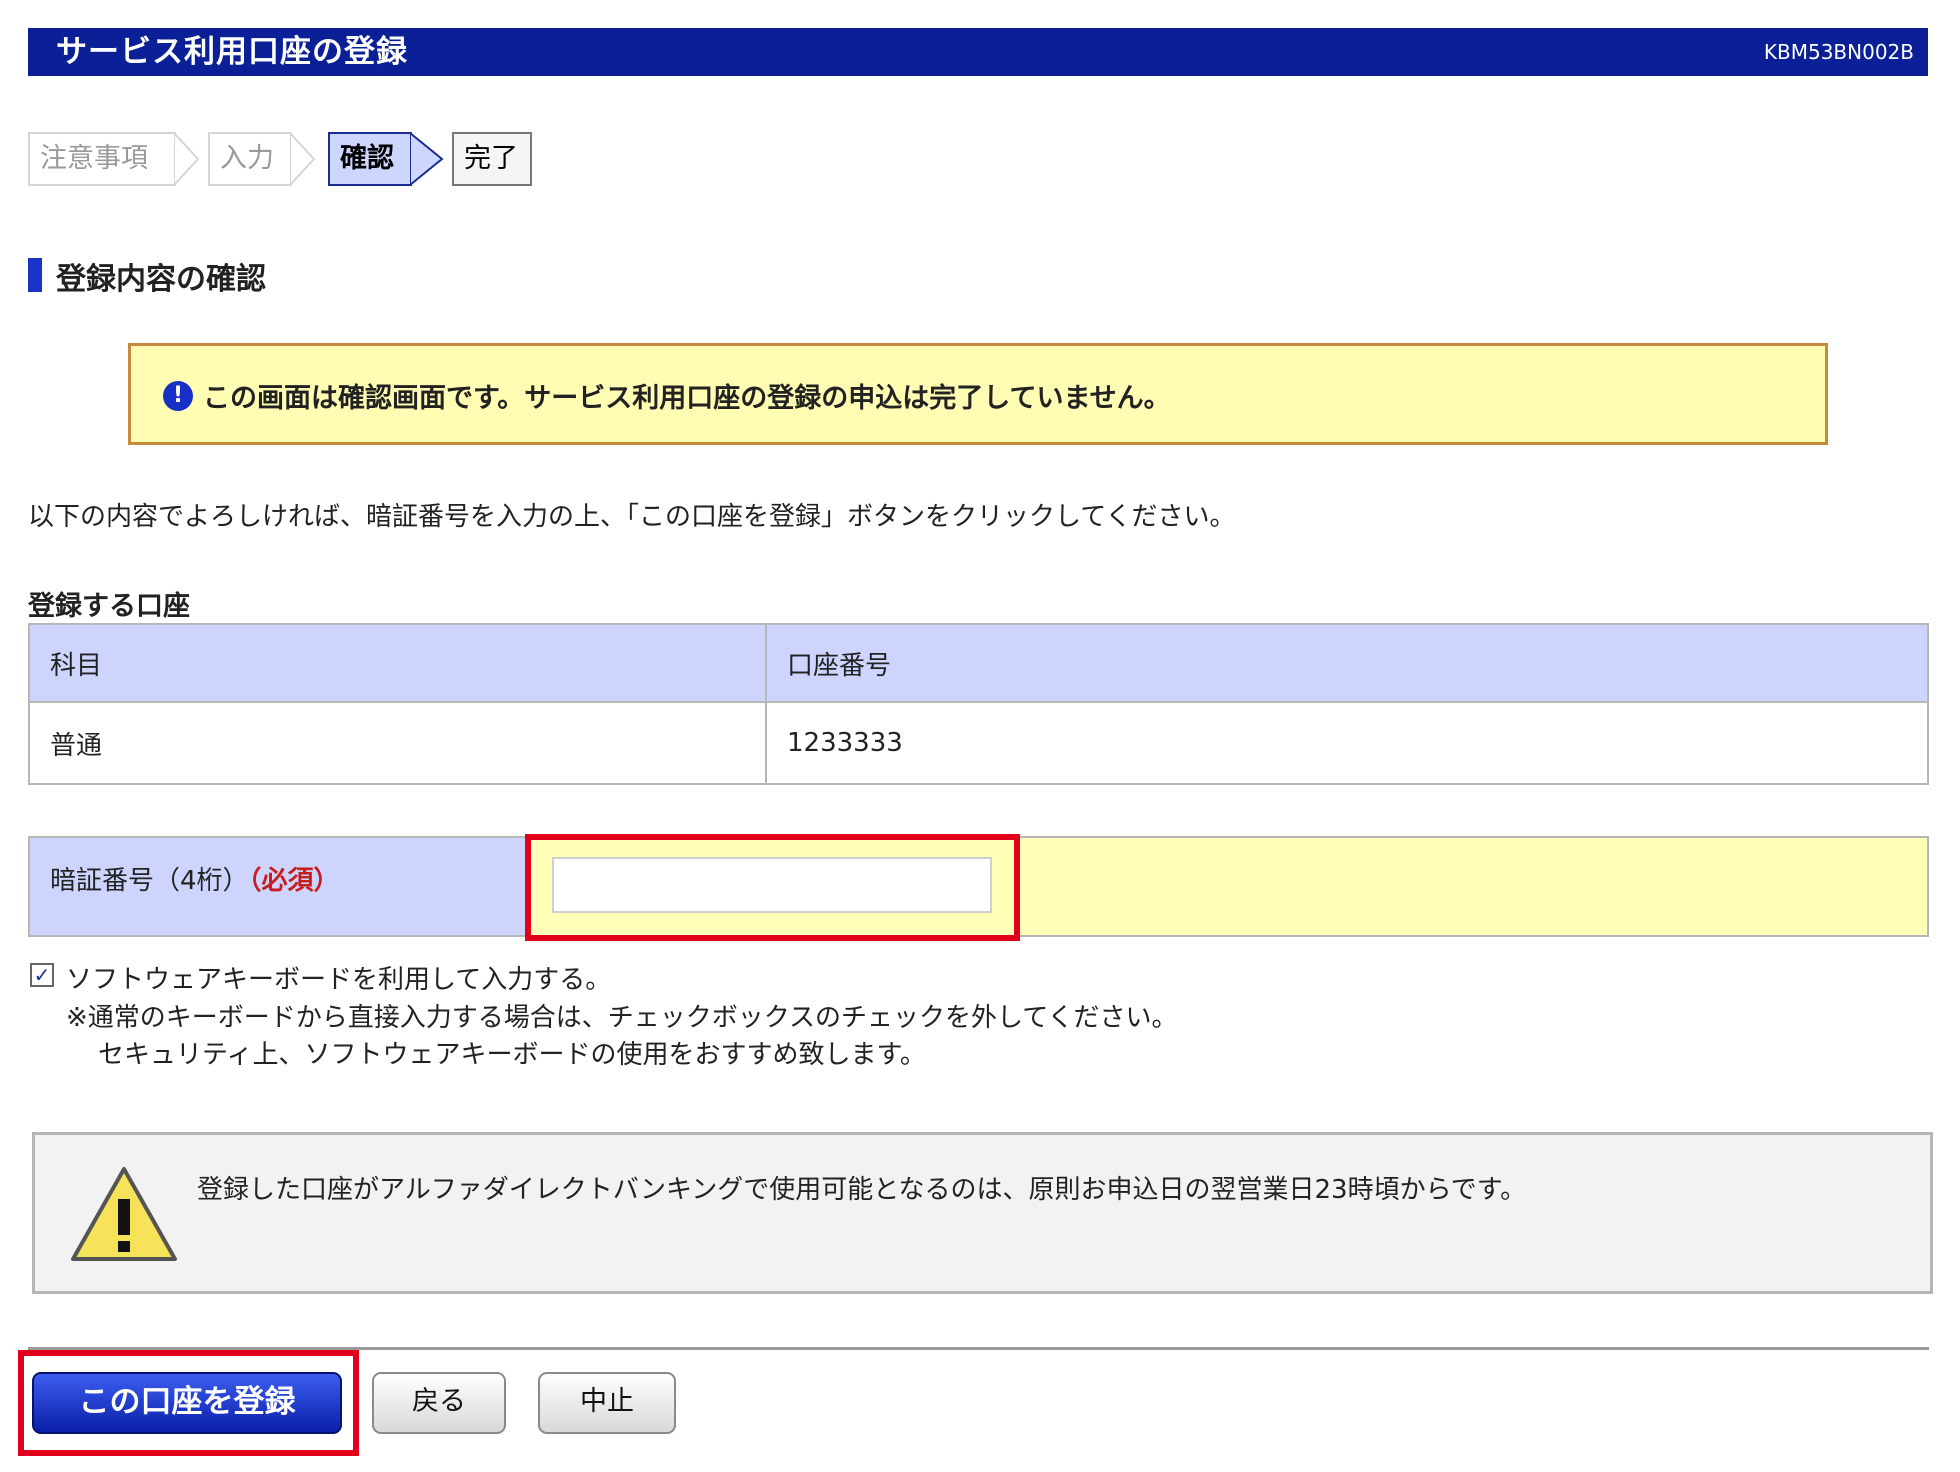 The image size is (1960, 1472). Describe the element at coordinates (397, 663) in the screenshot. I see `column-header-type: 科目` at that location.